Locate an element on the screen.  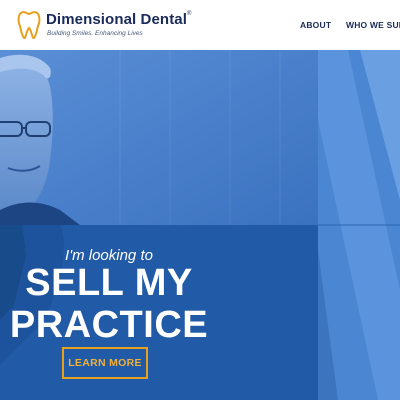
nav-who-we-support: WHO WE SUPP is located at coordinates (373, 25).